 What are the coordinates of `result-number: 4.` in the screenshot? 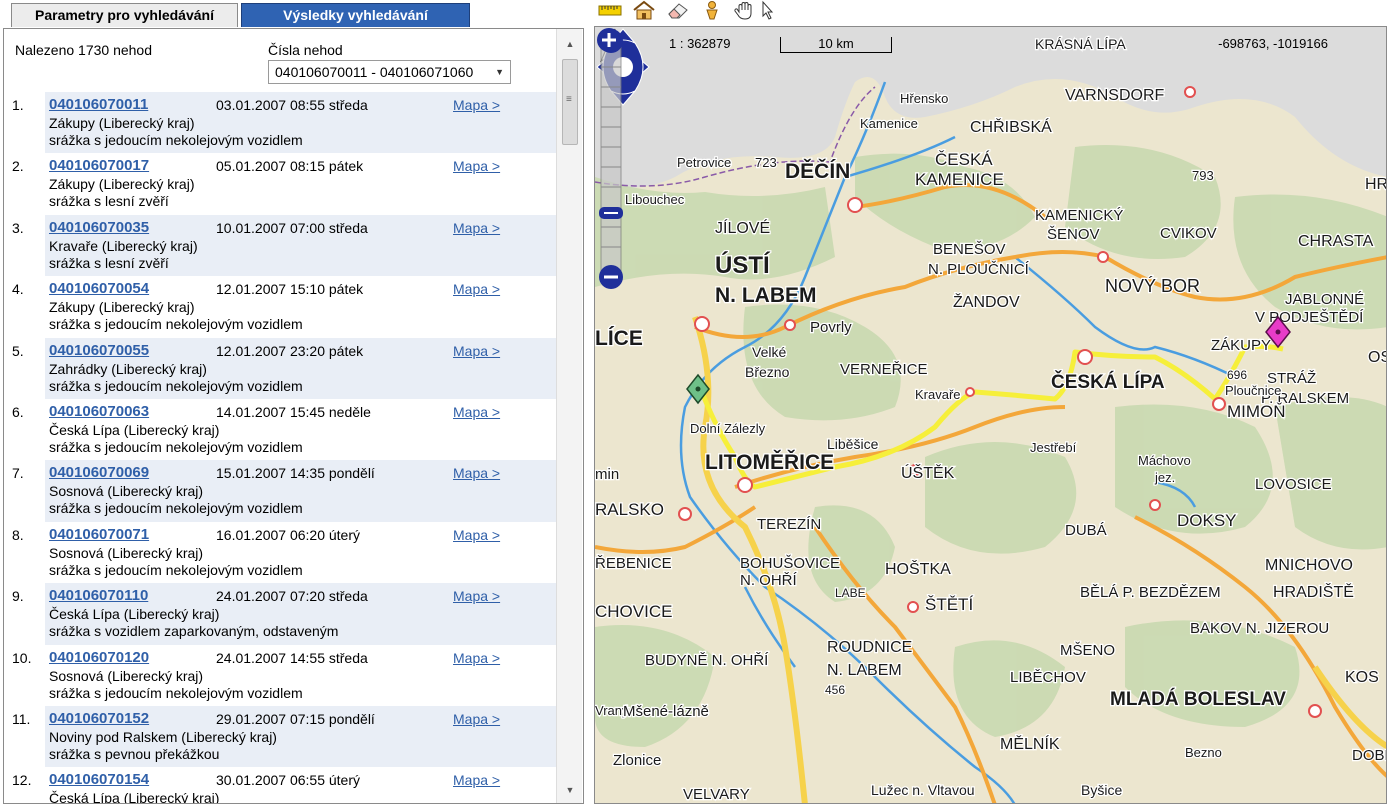 It's located at (18, 289).